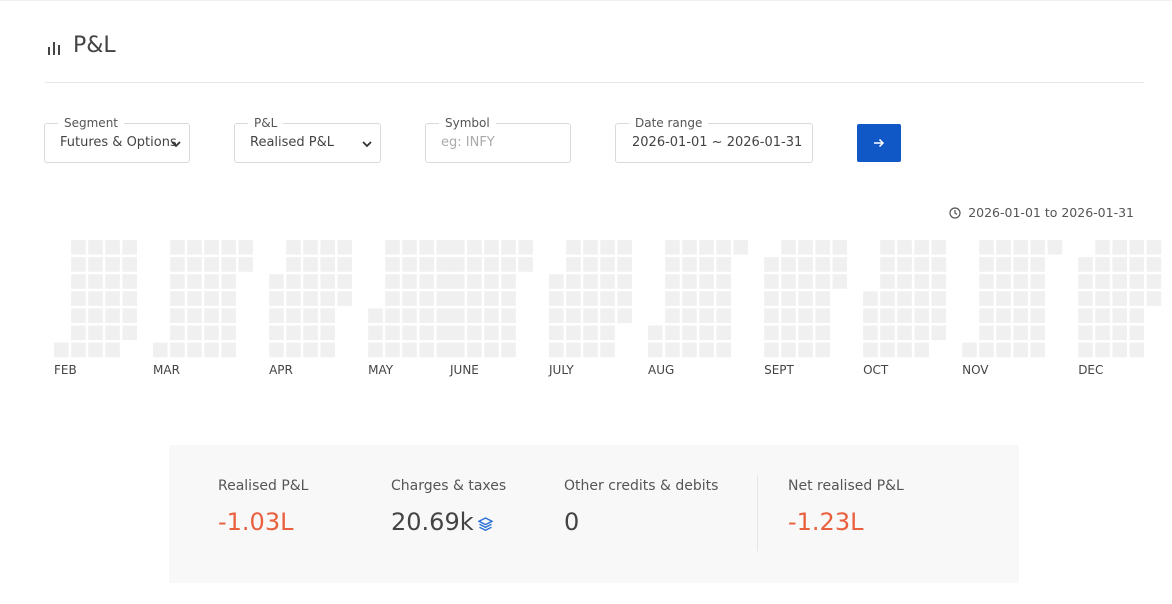 This screenshot has width=1172, height=604. Describe the element at coordinates (879, 143) in the screenshot. I see `submit-button` at that location.